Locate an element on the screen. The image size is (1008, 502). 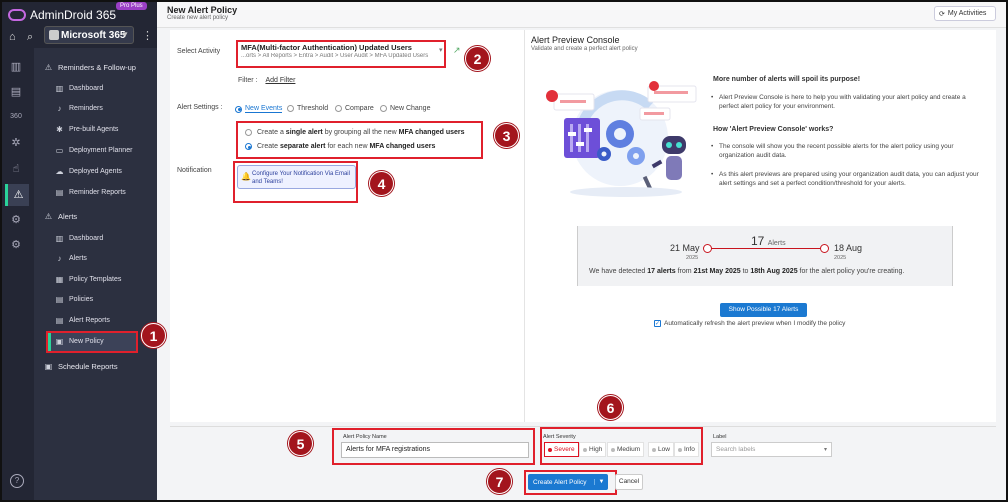
severity-low: Low is located at coordinates (661, 449).